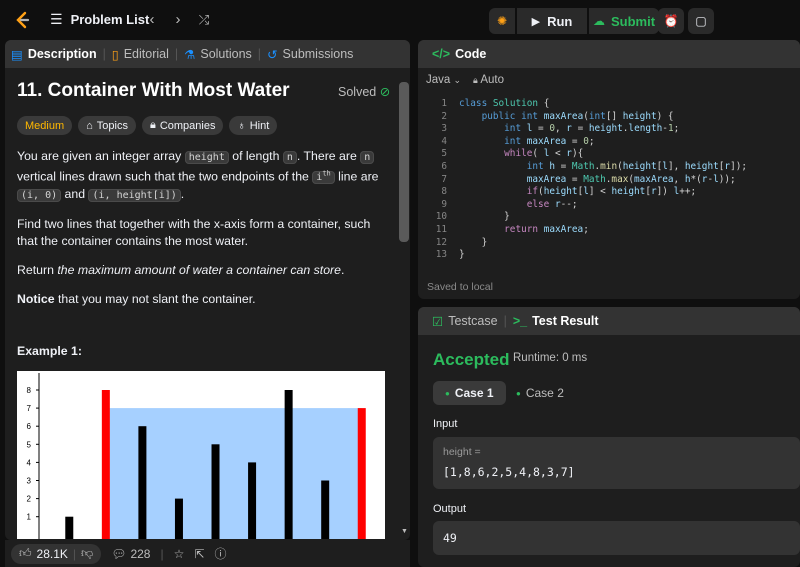  I want to click on result-status: Accepted, so click(471, 359).